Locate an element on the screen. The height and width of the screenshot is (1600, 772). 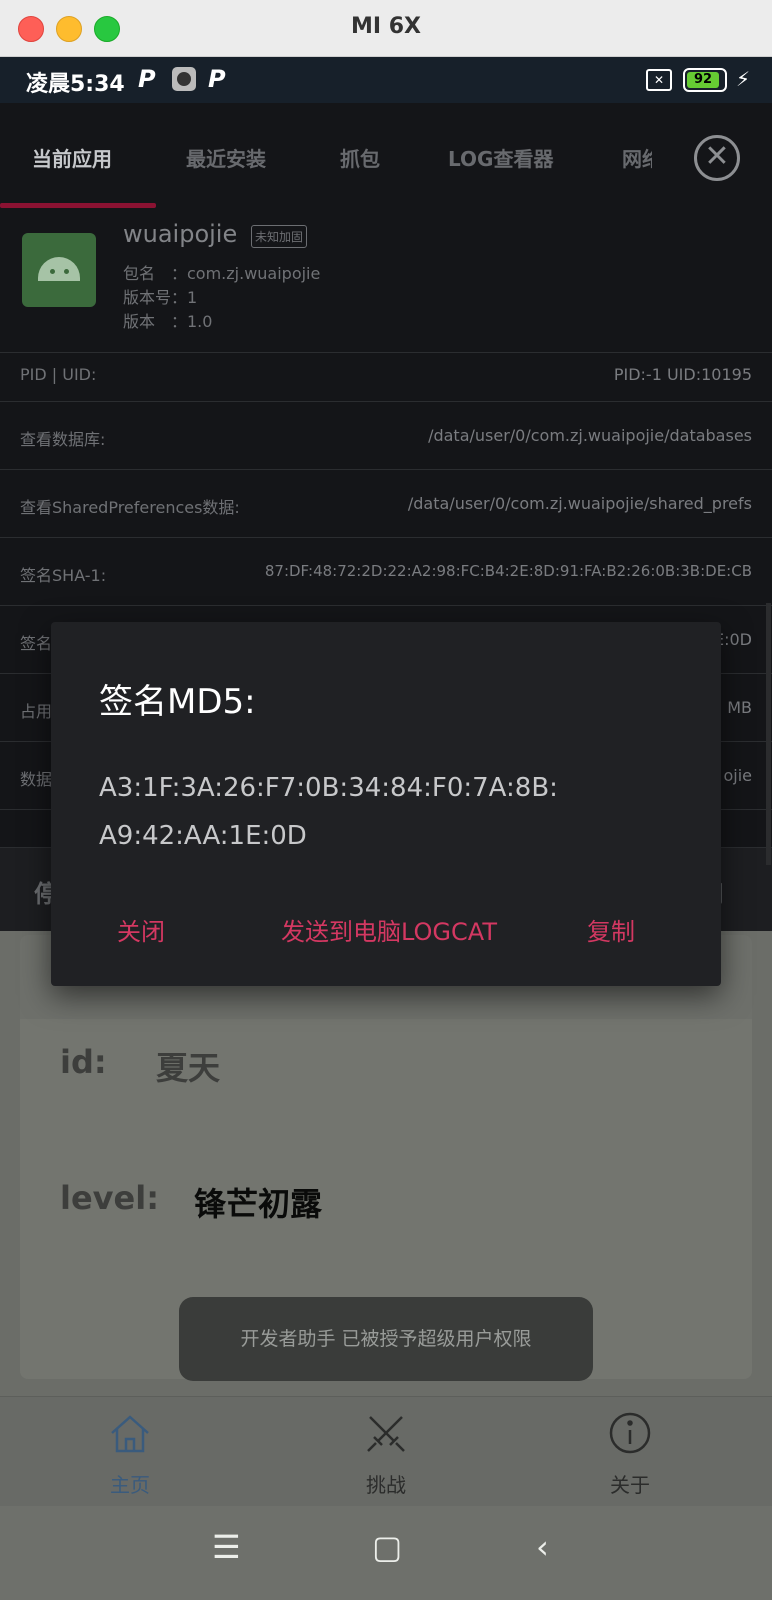
row-label: 数据 is located at coordinates (36, 779).